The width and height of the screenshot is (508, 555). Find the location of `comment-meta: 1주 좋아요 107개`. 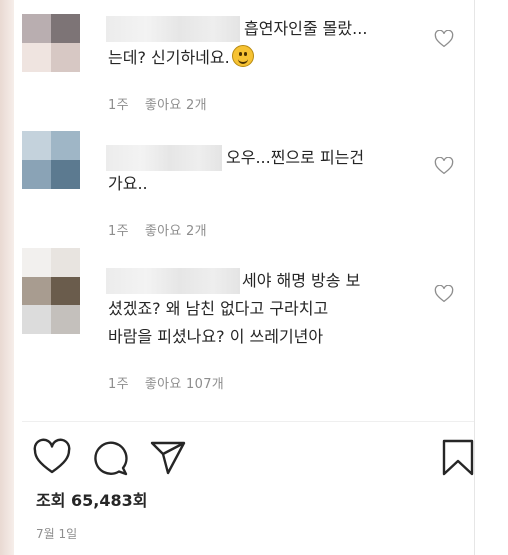

comment-meta: 1주 좋아요 107개 is located at coordinates (166, 382).